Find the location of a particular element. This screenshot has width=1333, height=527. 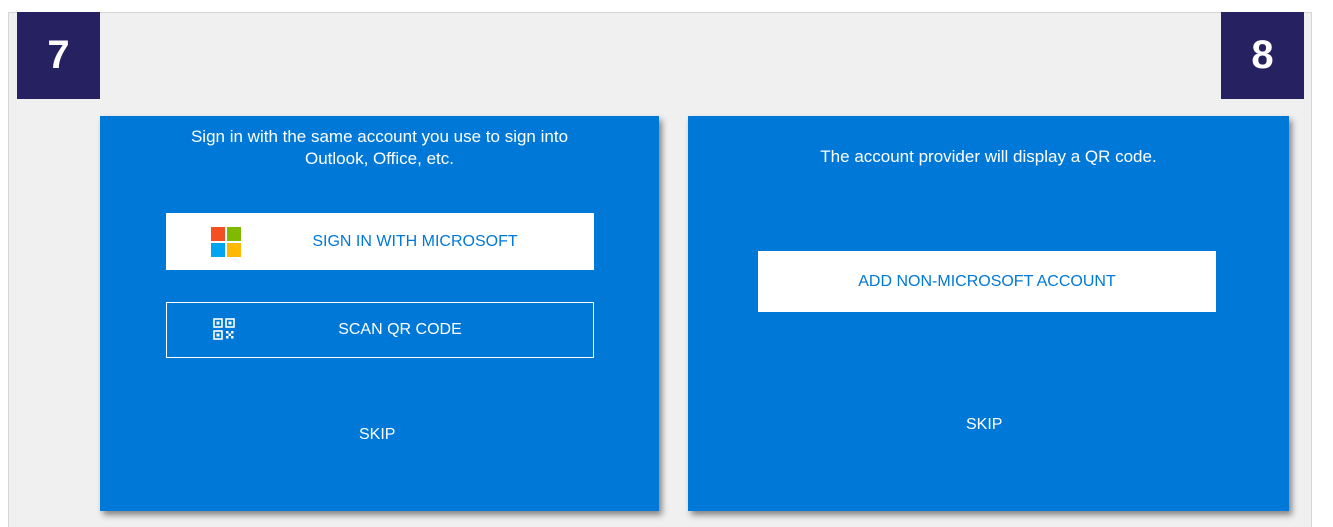

sign-in-with-microsoft-button: SIGN IN WITH MICROSOFT is located at coordinates (380, 241).